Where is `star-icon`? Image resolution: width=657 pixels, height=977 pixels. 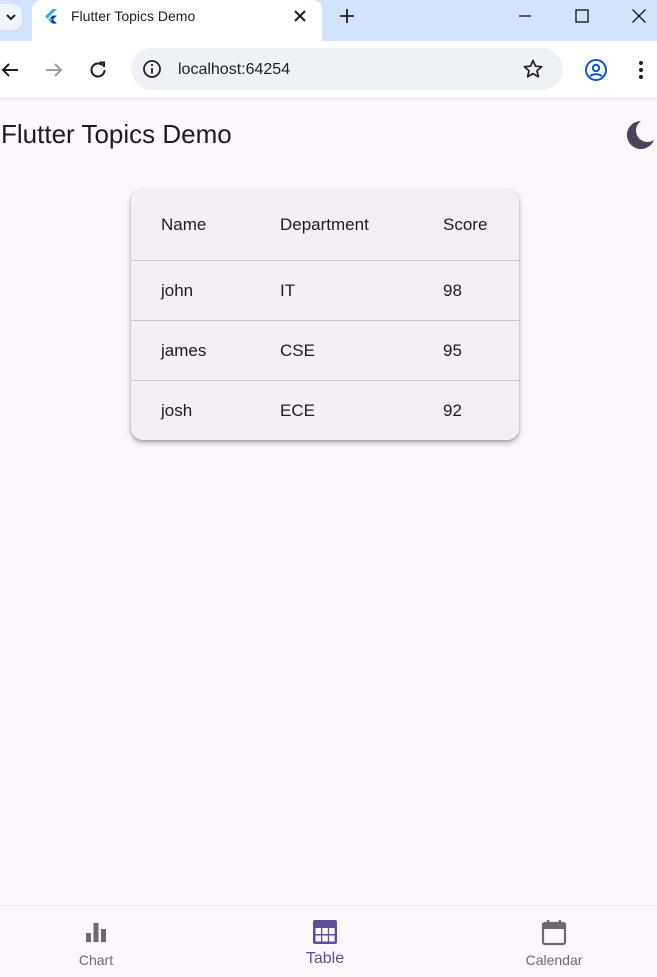
star-icon is located at coordinates (533, 69).